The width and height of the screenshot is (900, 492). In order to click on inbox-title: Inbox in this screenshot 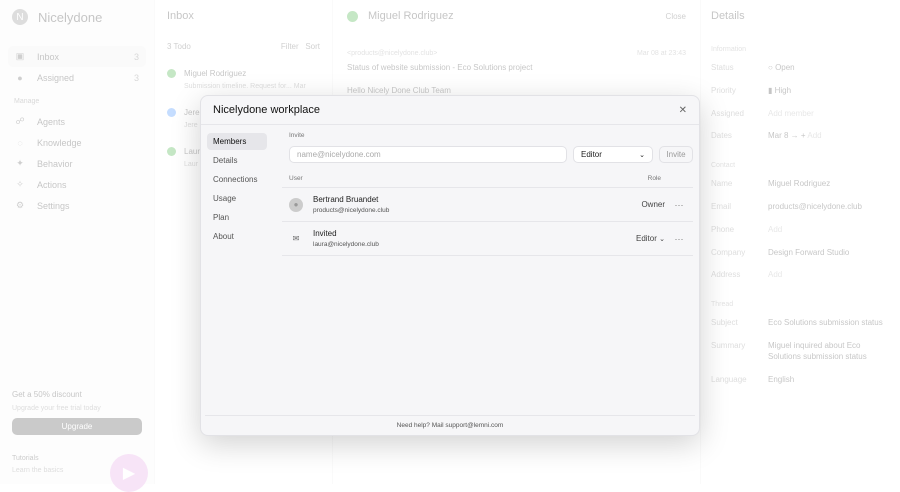, I will do `click(180, 16)`.